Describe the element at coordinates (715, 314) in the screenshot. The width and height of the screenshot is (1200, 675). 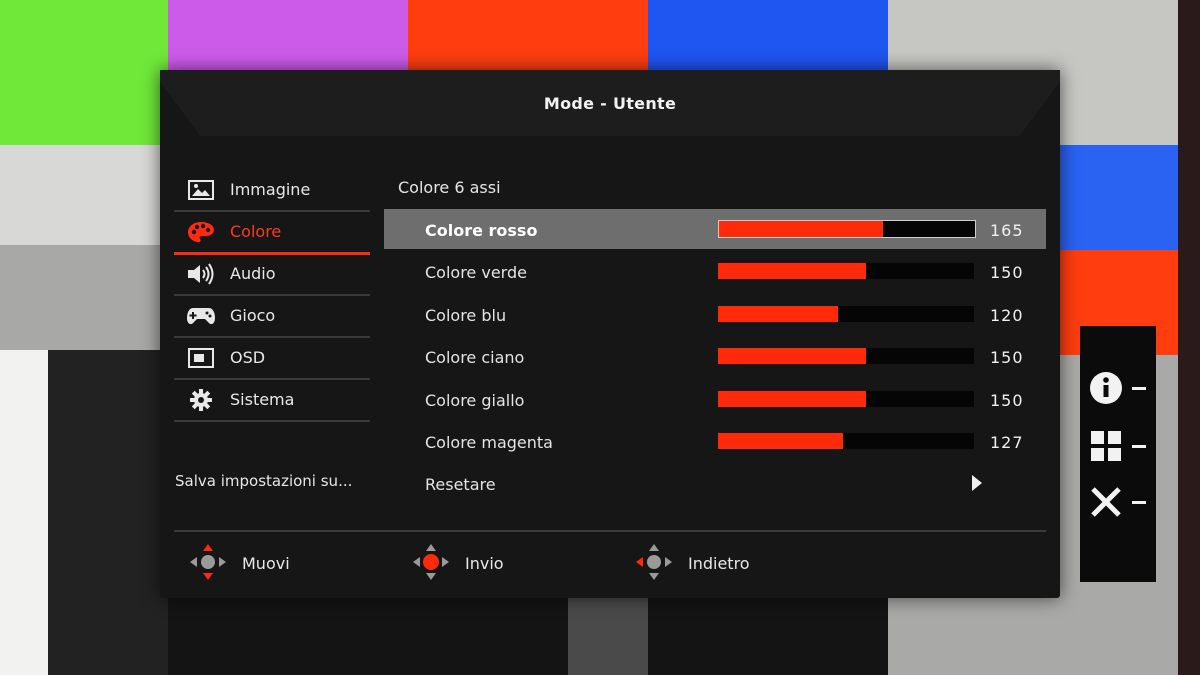
I see `setting-row-colore-blu: Colore blu 120` at that location.